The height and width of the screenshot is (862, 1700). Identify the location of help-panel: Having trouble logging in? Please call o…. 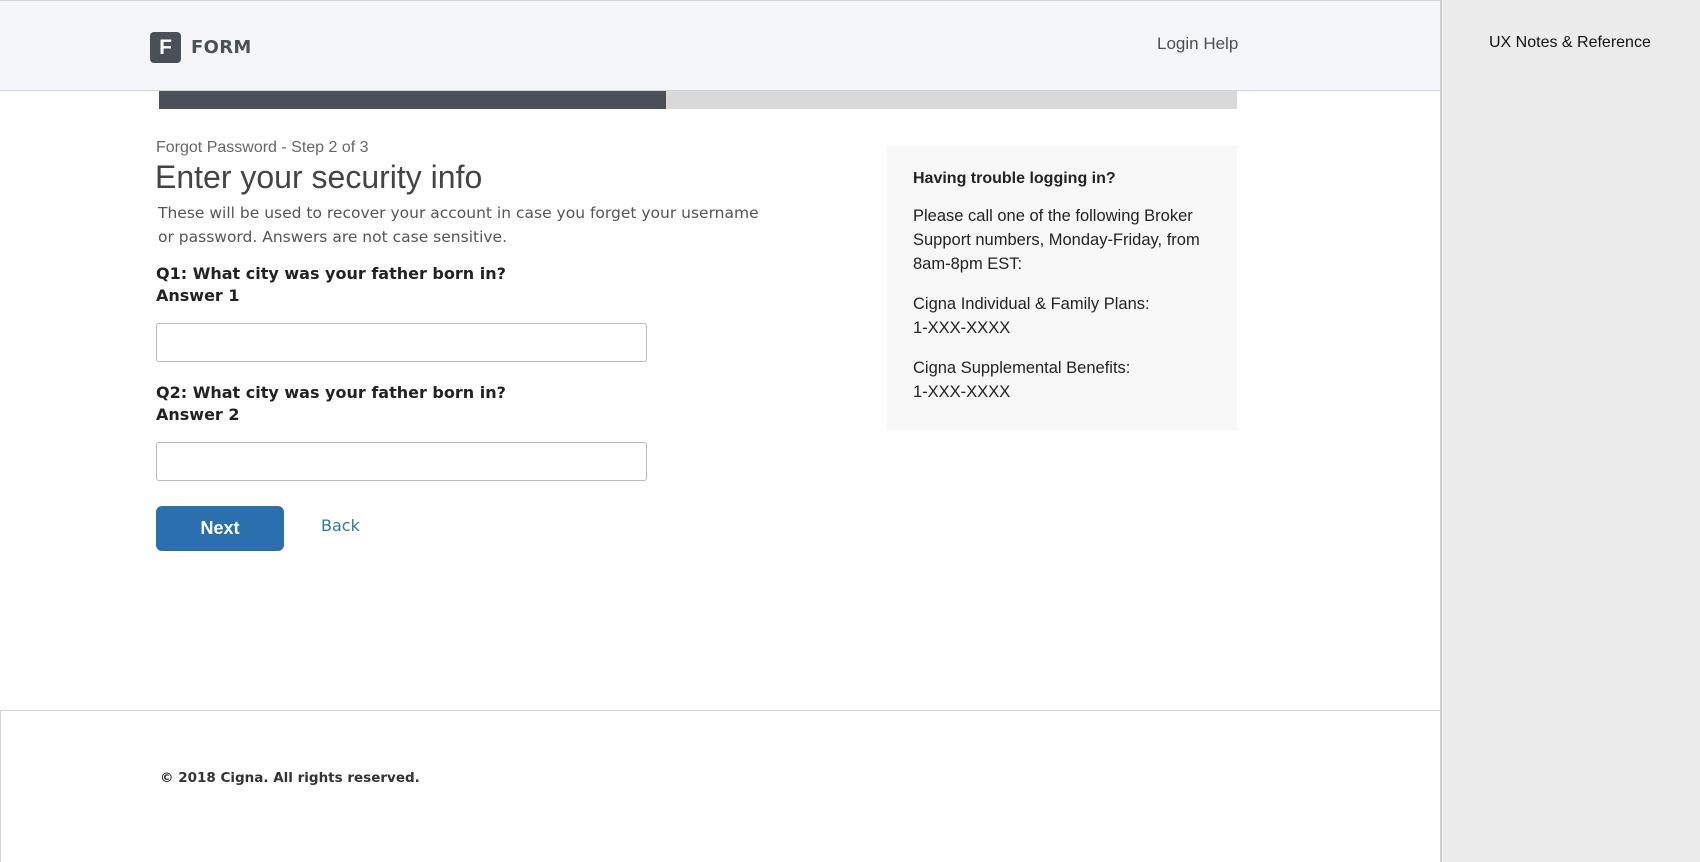
(1062, 288).